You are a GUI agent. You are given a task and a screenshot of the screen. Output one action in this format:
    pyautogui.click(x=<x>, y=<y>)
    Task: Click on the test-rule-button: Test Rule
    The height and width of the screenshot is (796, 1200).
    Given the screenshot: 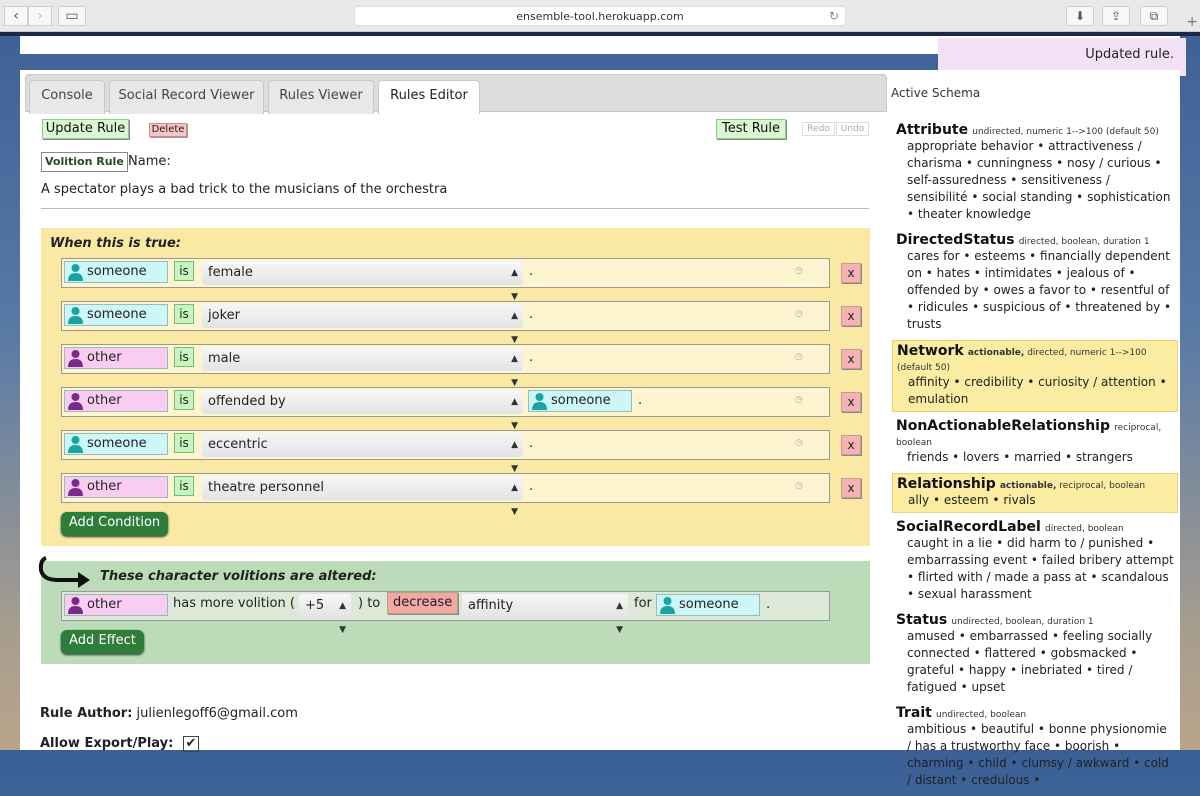 What is the action you would take?
    pyautogui.click(x=751, y=129)
    